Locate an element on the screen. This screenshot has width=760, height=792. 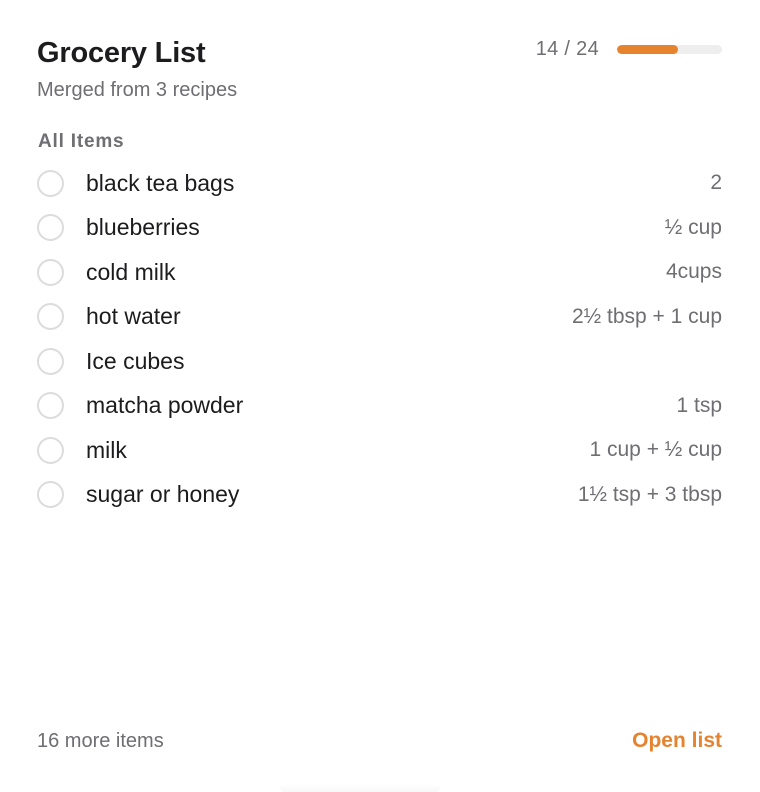
progress-count: 14 / 24 is located at coordinates (567, 49).